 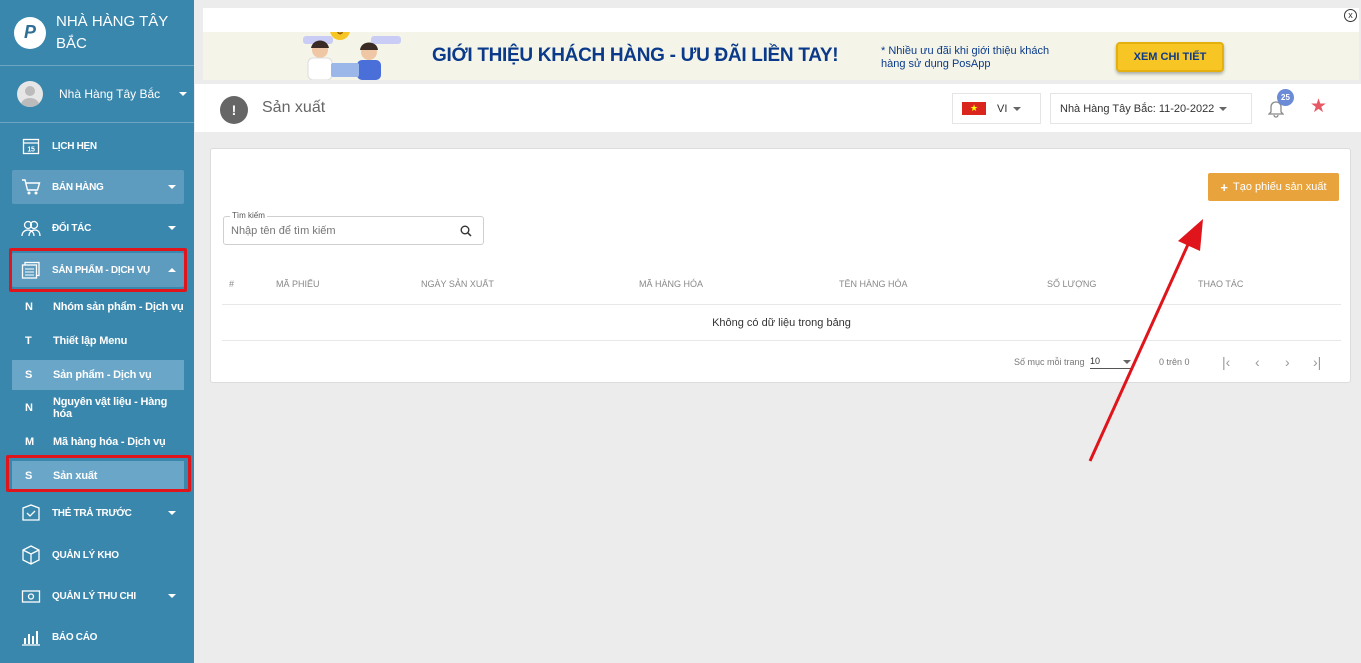 I want to click on per-page-value: 10, so click(x=1095, y=361).